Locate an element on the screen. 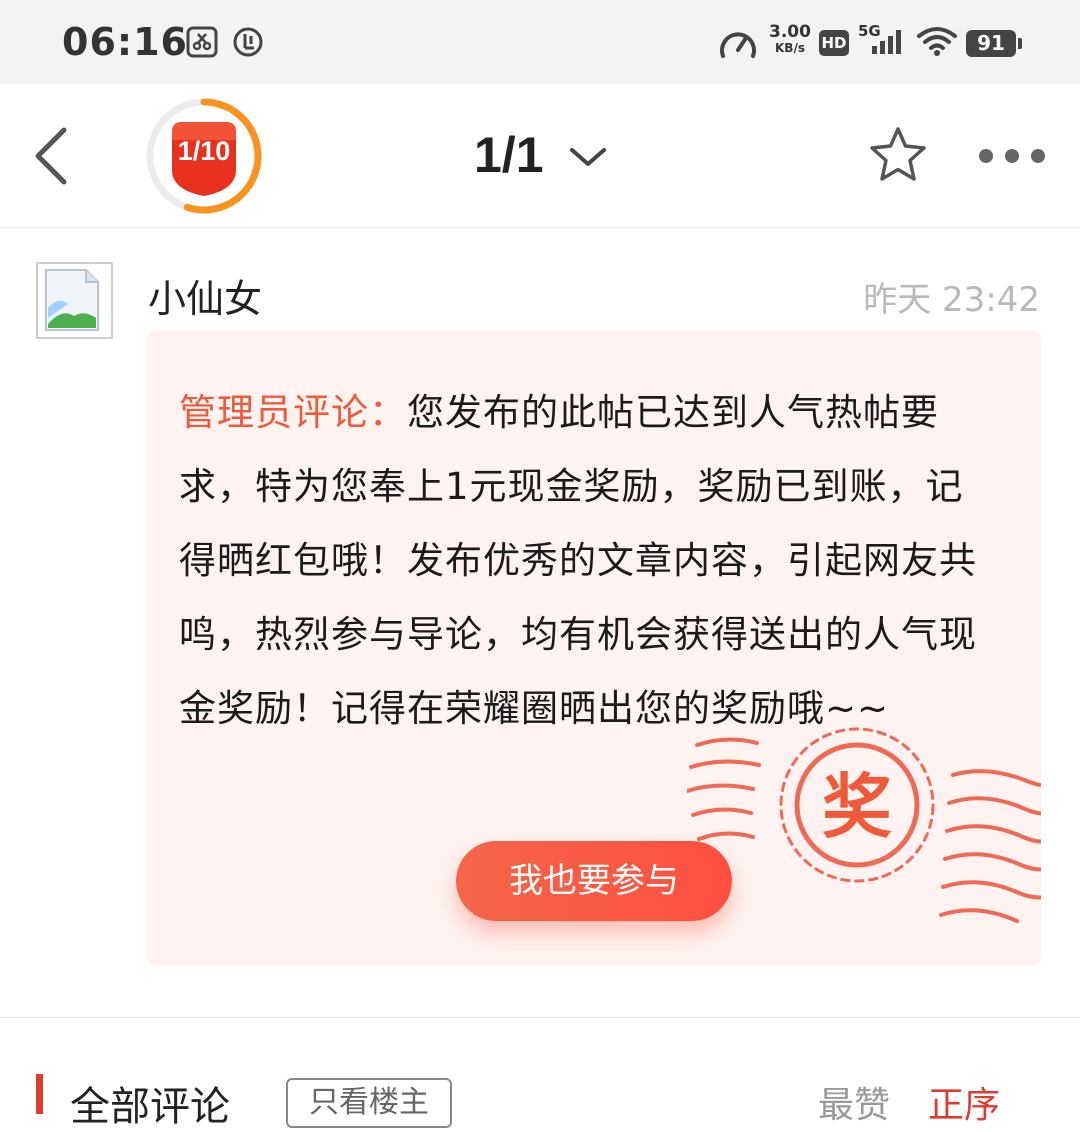 The width and height of the screenshot is (1080, 1132). section-divider is located at coordinates (540, 1017).